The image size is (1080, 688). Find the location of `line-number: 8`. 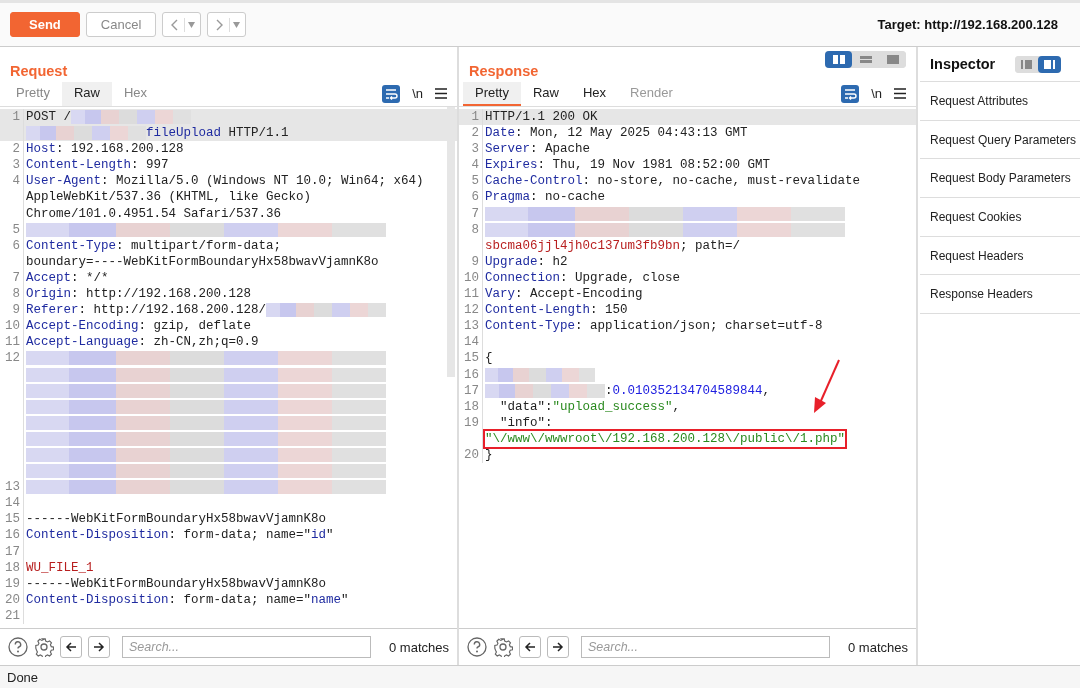

line-number: 8 is located at coordinates (471, 237).